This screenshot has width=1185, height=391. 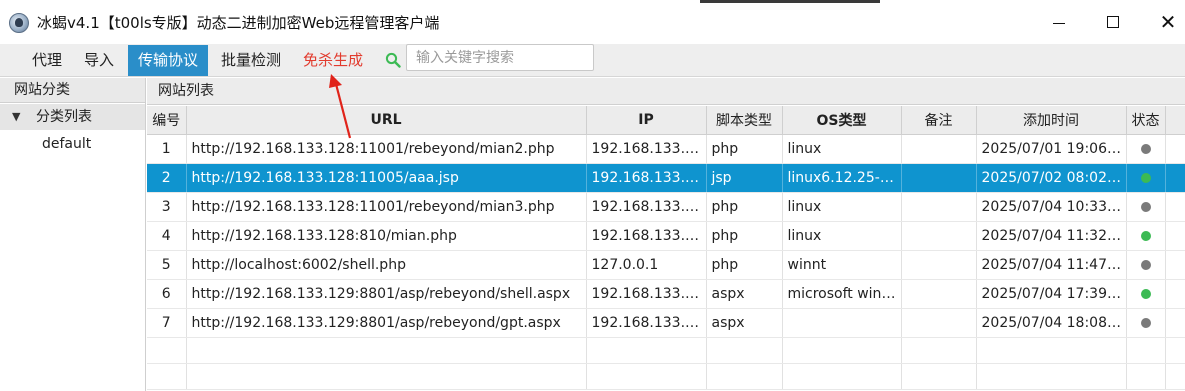 I want to click on close-button: ✕, so click(x=1168, y=22).